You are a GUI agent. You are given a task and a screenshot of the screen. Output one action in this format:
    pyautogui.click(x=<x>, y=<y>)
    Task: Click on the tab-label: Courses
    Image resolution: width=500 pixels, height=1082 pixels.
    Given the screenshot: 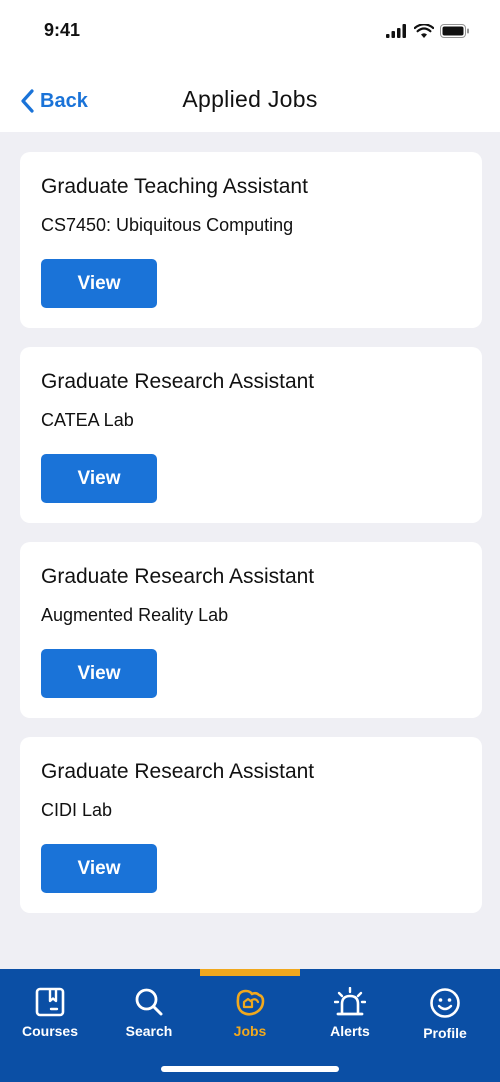 What is the action you would take?
    pyautogui.click(x=50, y=1031)
    